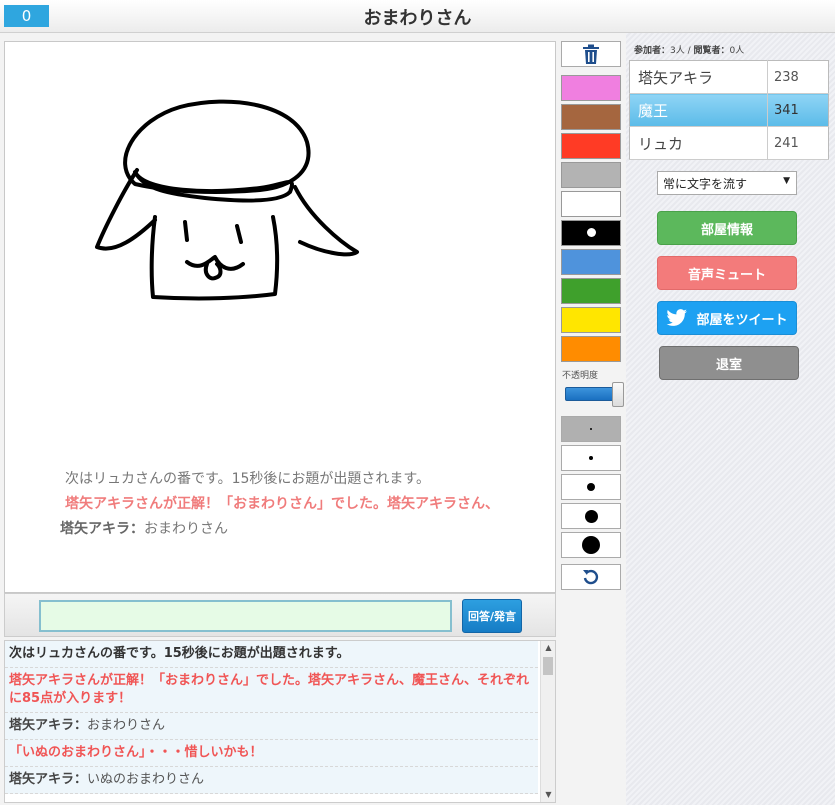  I want to click on player-row: リュカ 241, so click(729, 143).